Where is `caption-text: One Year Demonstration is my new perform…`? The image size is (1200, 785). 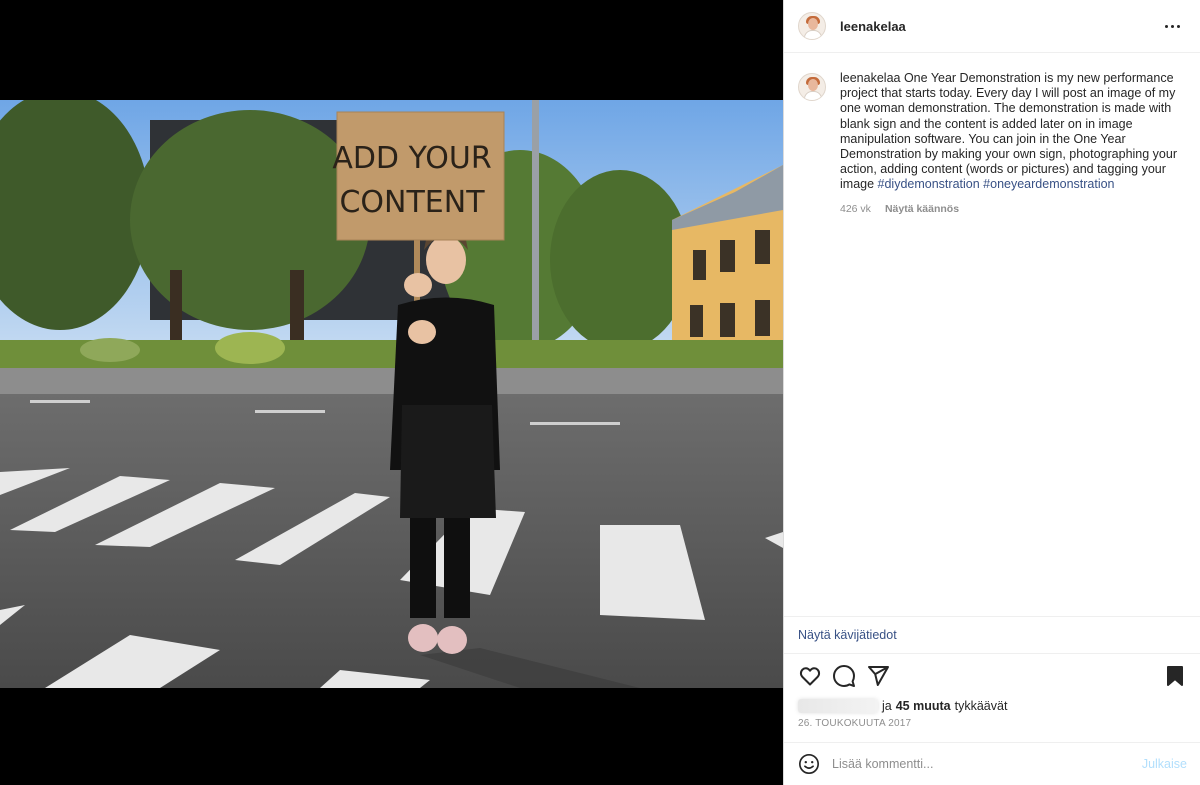
caption-text: One Year Demonstration is my new perform… is located at coordinates (1008, 131).